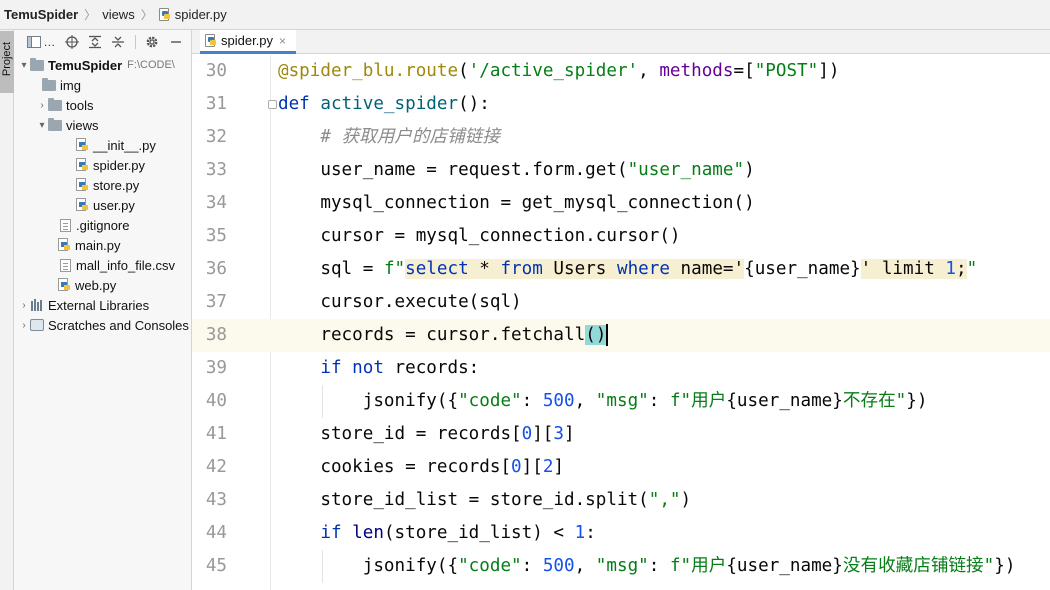 The height and width of the screenshot is (590, 1050). Describe the element at coordinates (621, 104) in the screenshot. I see `code-line: 31 def active_spider():` at that location.